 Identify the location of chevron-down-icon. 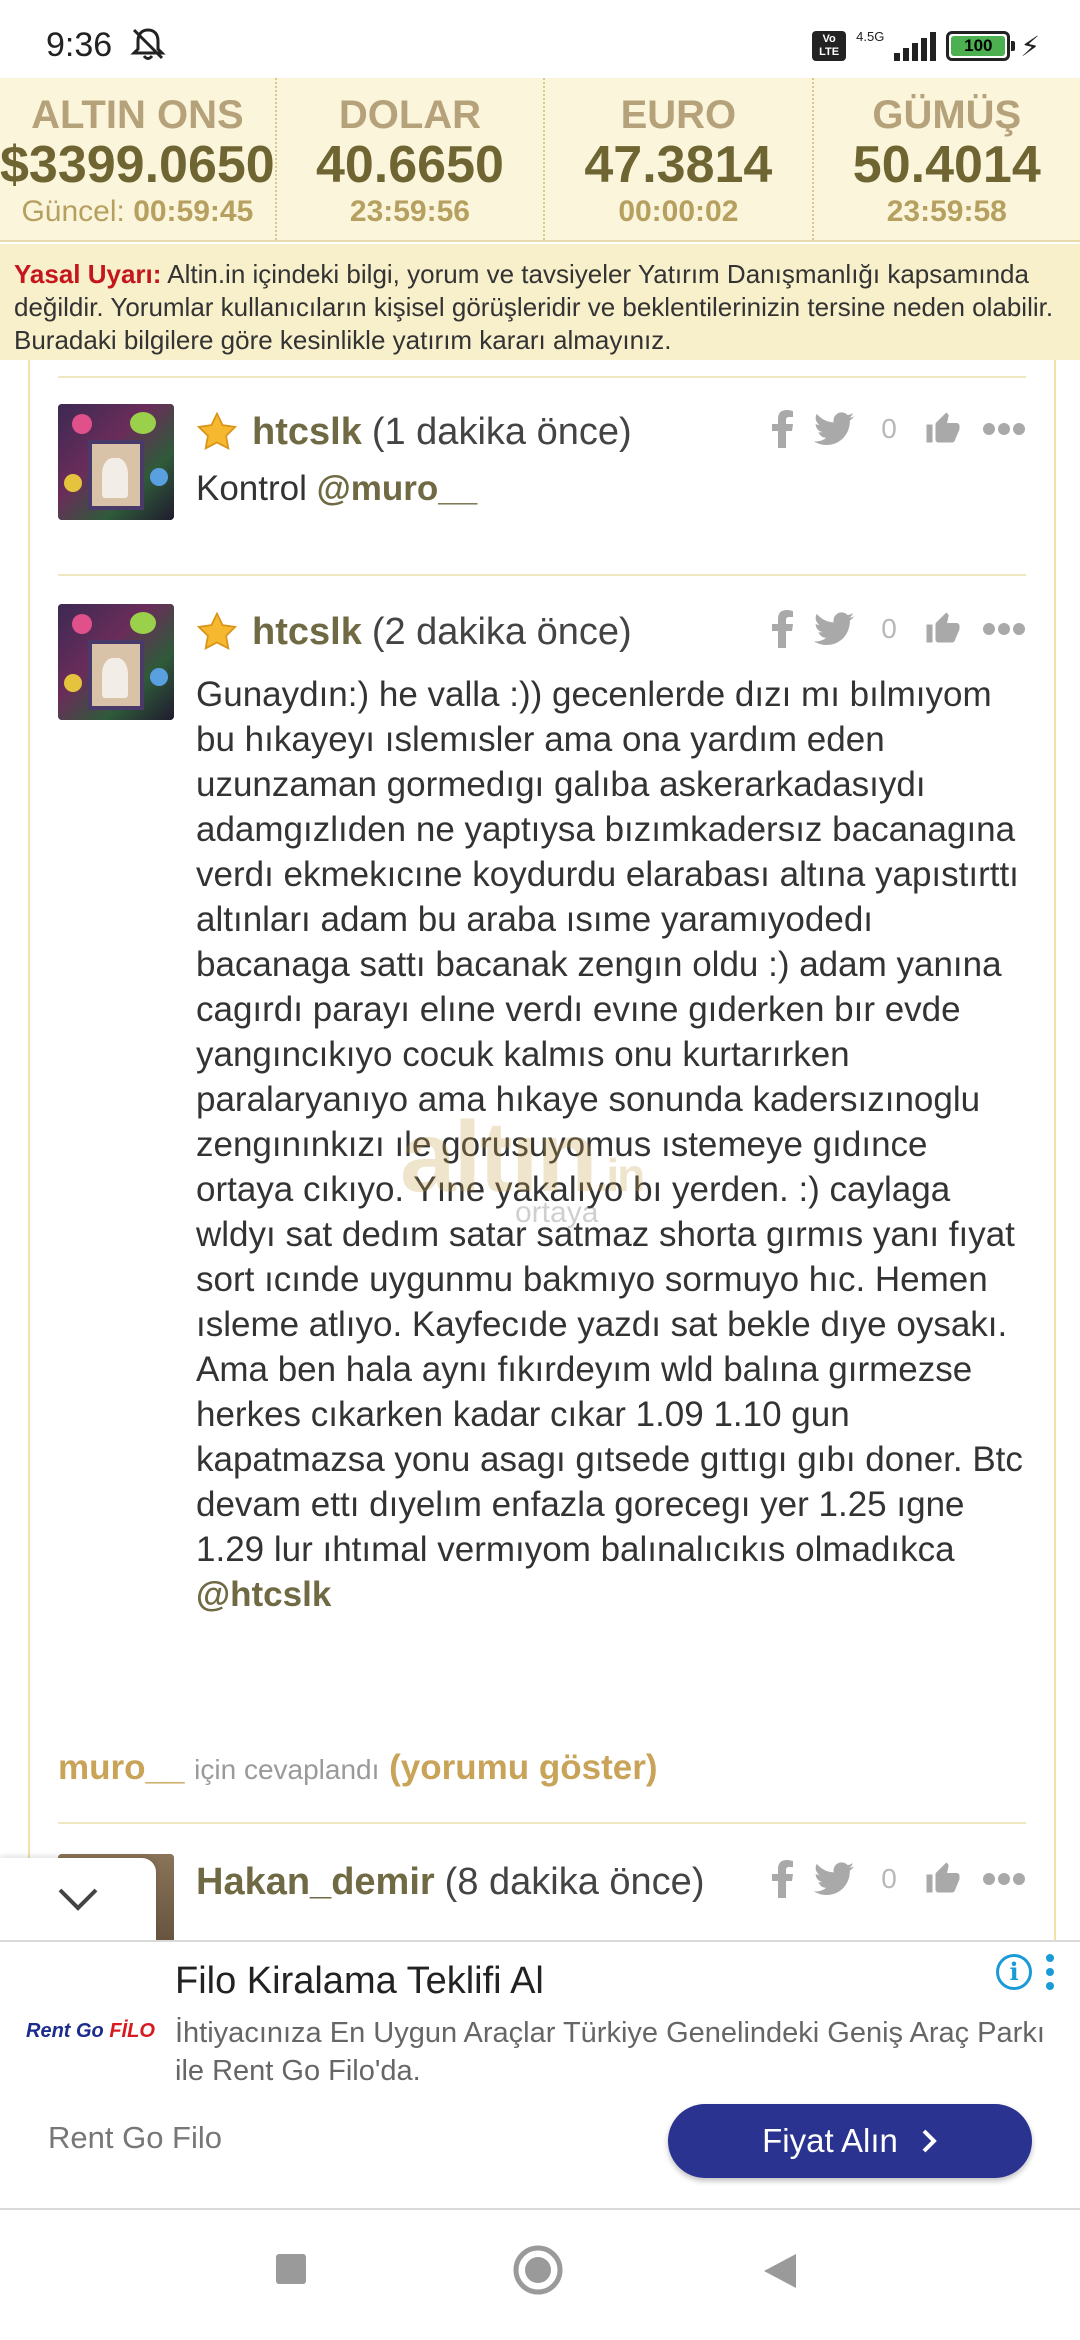
(78, 1899).